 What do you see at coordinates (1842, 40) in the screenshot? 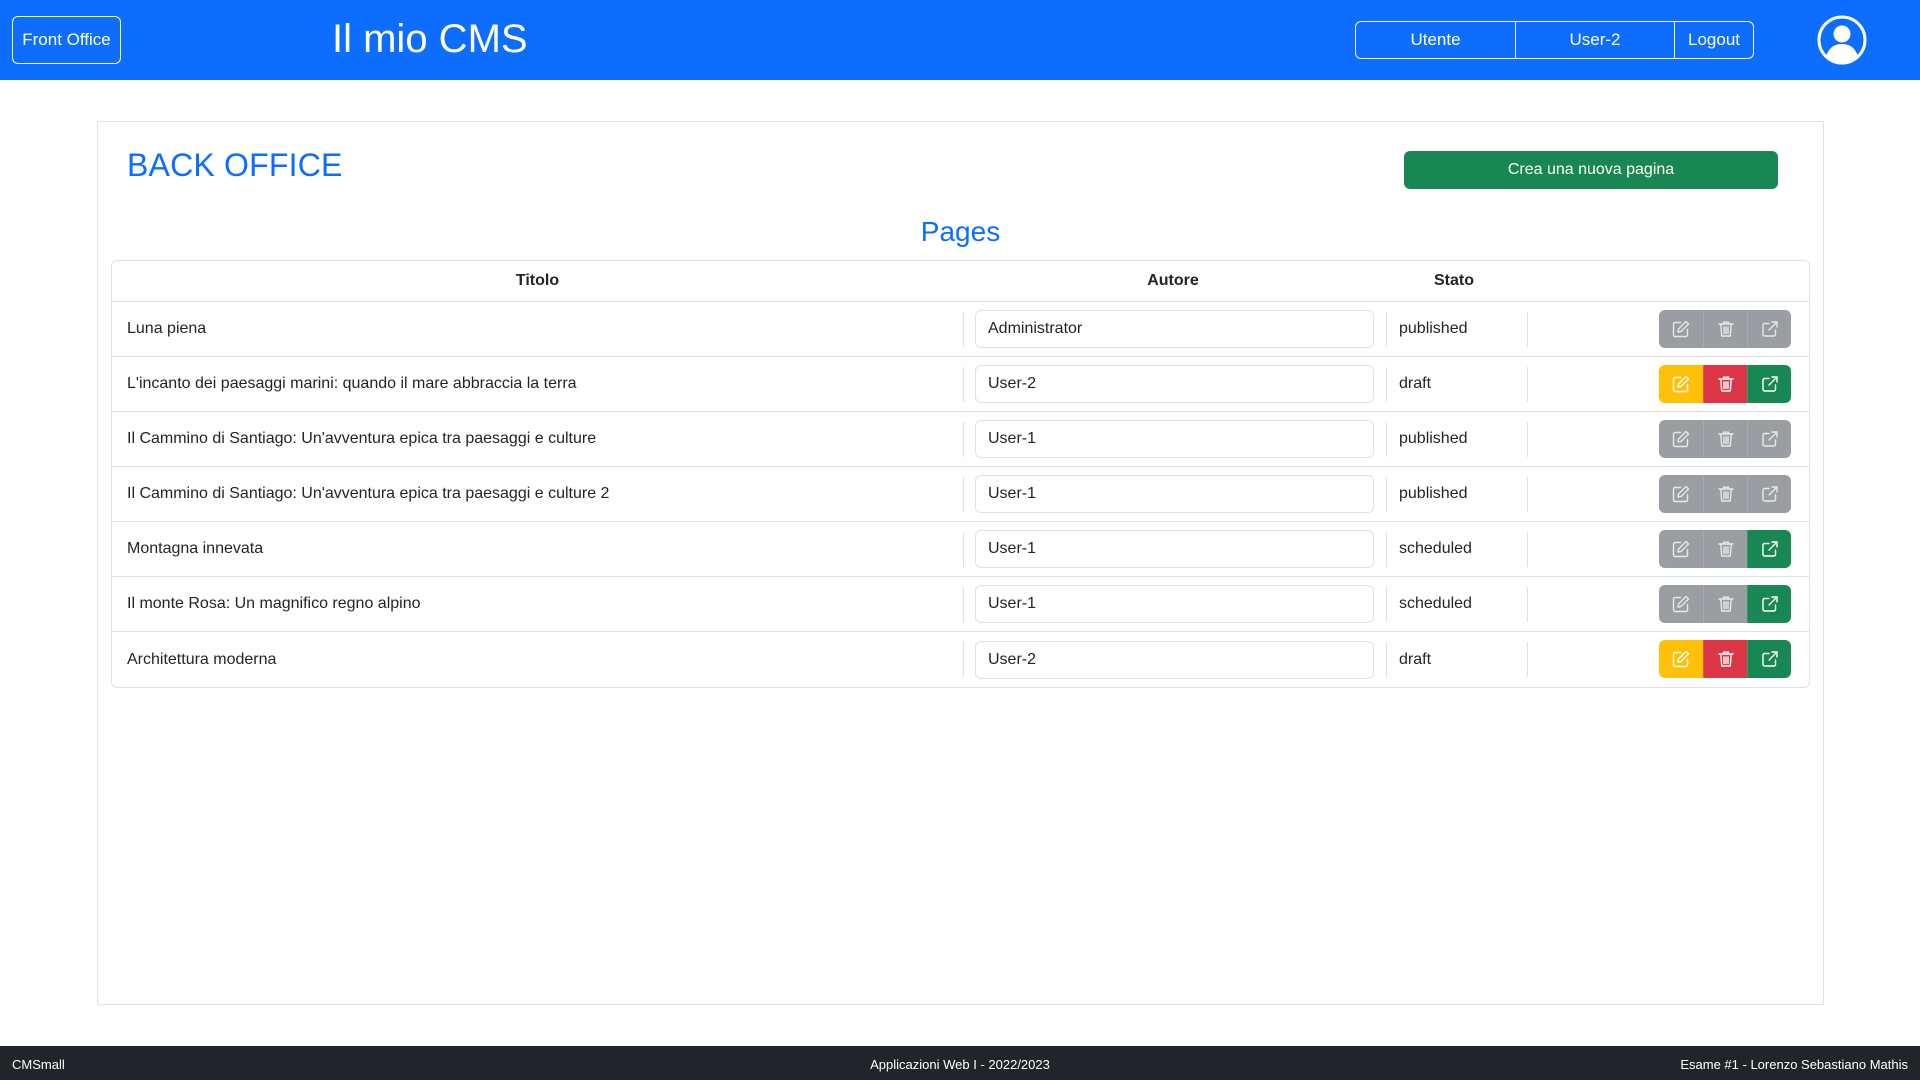
I see `person-circle-icon` at bounding box center [1842, 40].